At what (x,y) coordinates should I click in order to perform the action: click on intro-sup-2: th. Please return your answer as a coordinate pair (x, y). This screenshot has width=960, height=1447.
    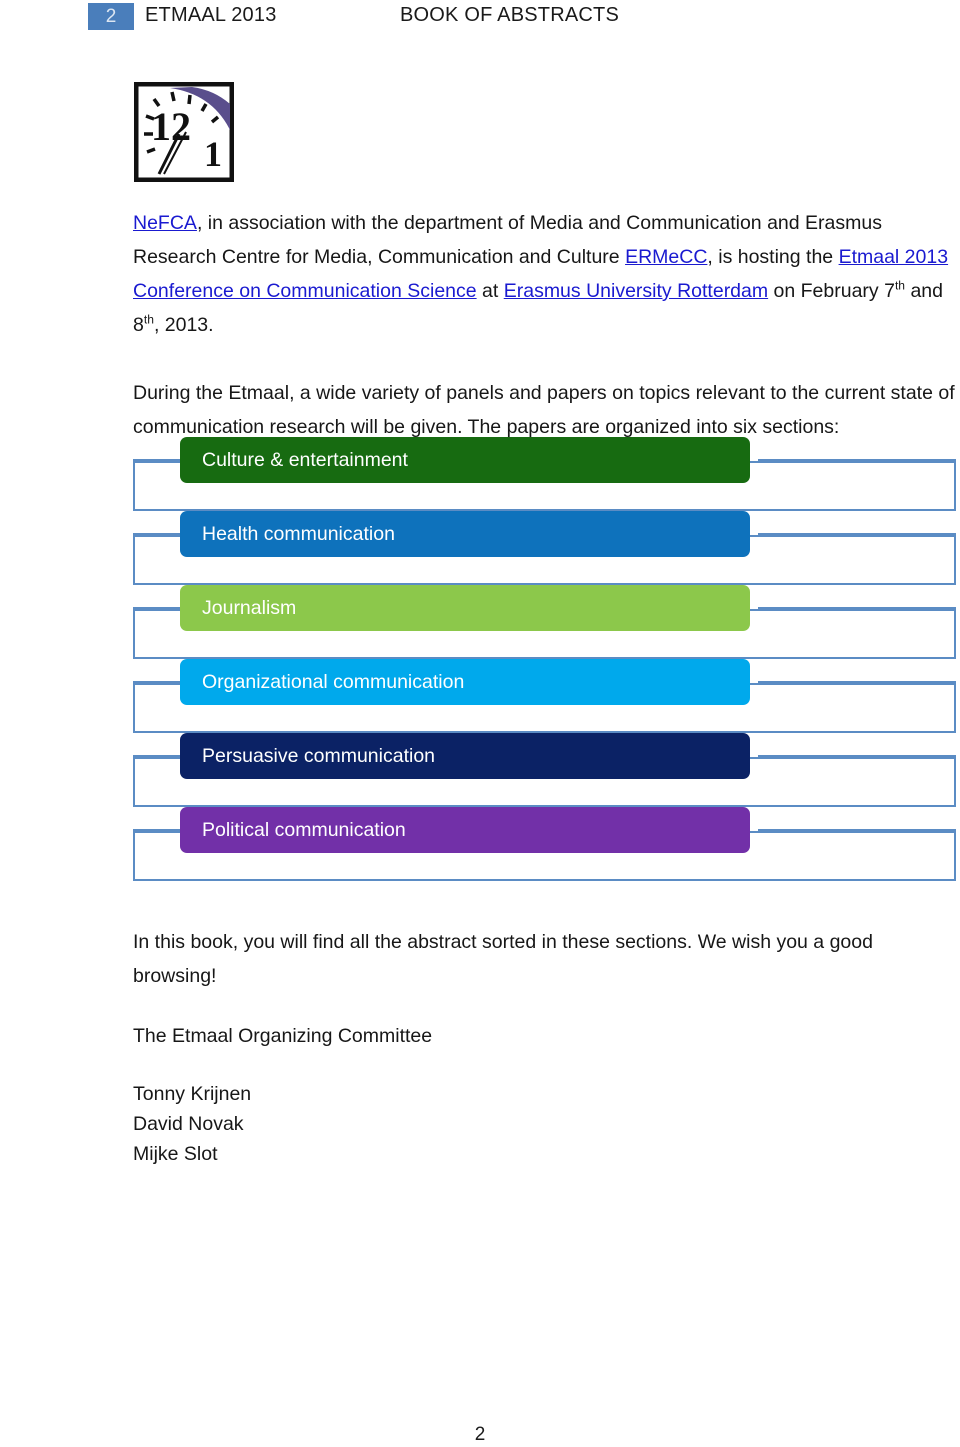
    Looking at the image, I should click on (148, 319).